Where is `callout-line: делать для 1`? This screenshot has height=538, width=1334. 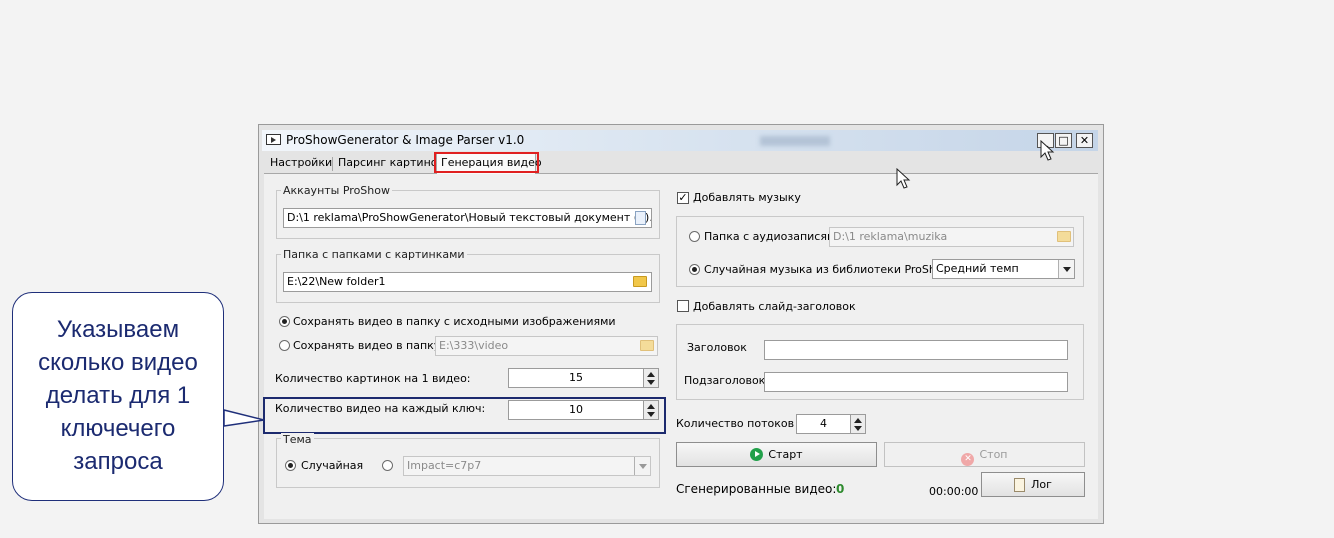 callout-line: делать для 1 is located at coordinates (118, 395).